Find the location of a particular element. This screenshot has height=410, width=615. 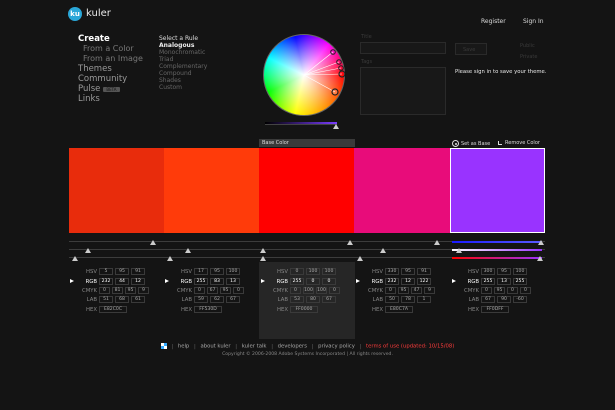

rule-option: Monochromatic is located at coordinates (204, 52).